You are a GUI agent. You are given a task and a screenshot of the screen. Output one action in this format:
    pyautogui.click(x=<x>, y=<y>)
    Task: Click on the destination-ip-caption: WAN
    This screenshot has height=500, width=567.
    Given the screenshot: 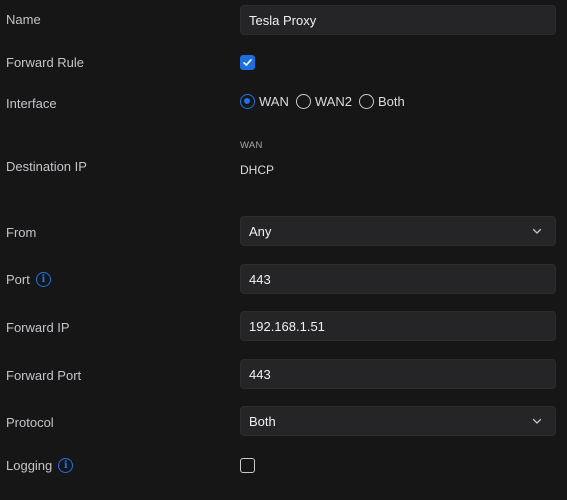 What is the action you would take?
    pyautogui.click(x=251, y=145)
    